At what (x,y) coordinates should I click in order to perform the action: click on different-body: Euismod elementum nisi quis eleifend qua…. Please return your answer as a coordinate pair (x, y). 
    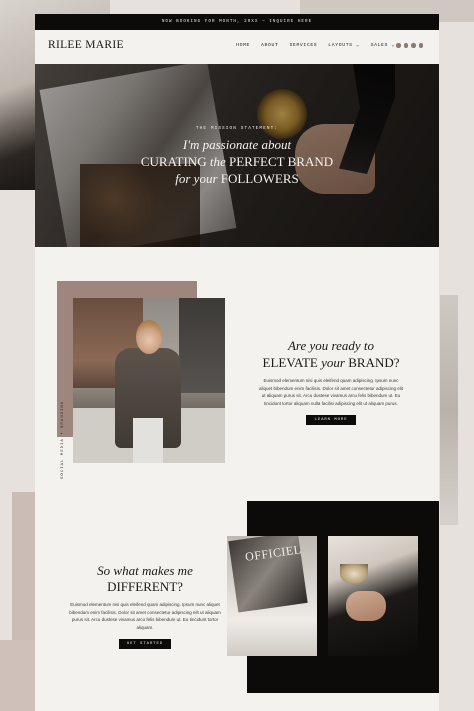
    Looking at the image, I should click on (145, 616).